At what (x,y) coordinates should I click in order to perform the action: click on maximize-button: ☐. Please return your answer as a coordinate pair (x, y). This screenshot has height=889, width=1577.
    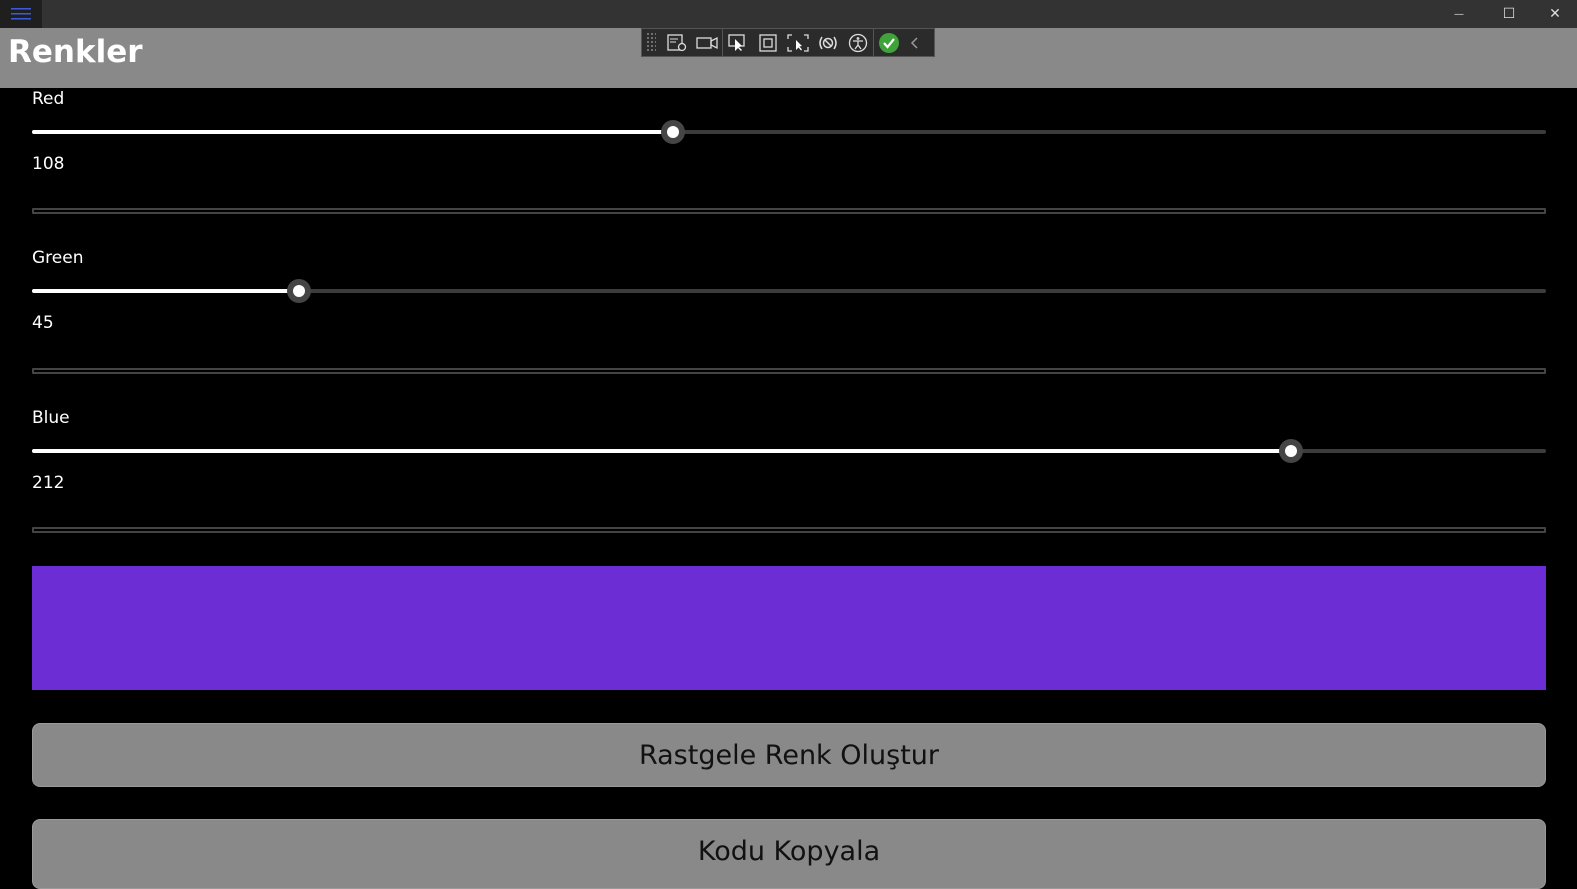
    Looking at the image, I should click on (1509, 14).